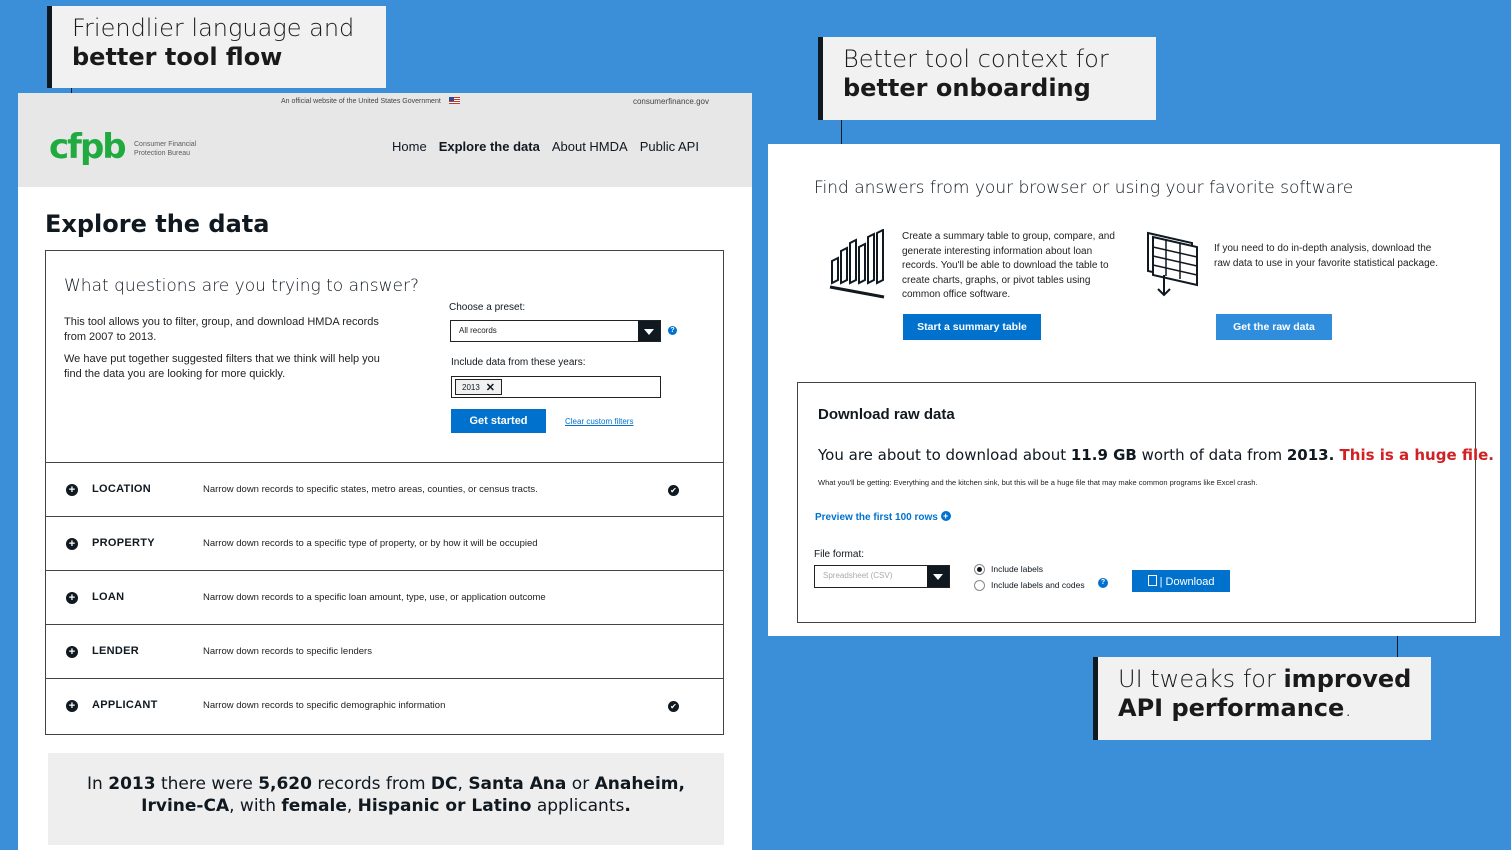  Describe the element at coordinates (590, 146) in the screenshot. I see `nav-about-hmda: About HMDA` at that location.